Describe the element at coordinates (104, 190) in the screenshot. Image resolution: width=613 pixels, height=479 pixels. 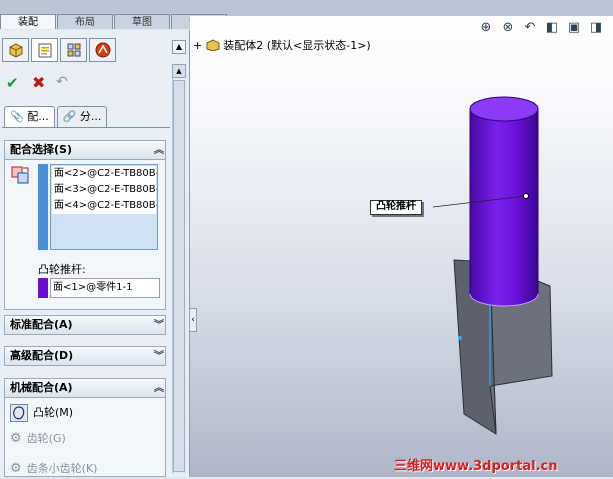
I see `list-item: 面<3>@C2-E-TB80B-` at that location.